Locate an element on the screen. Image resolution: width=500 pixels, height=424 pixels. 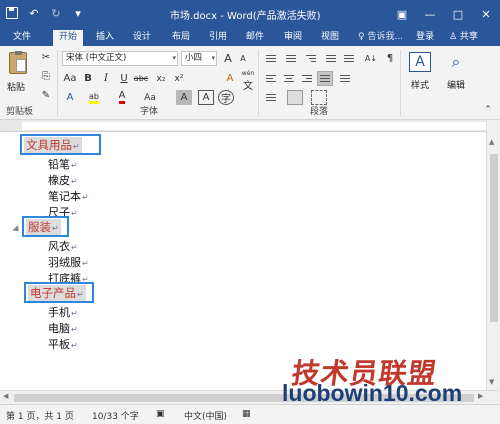
language-indicator: 中文(中国) is located at coordinates (205, 415).